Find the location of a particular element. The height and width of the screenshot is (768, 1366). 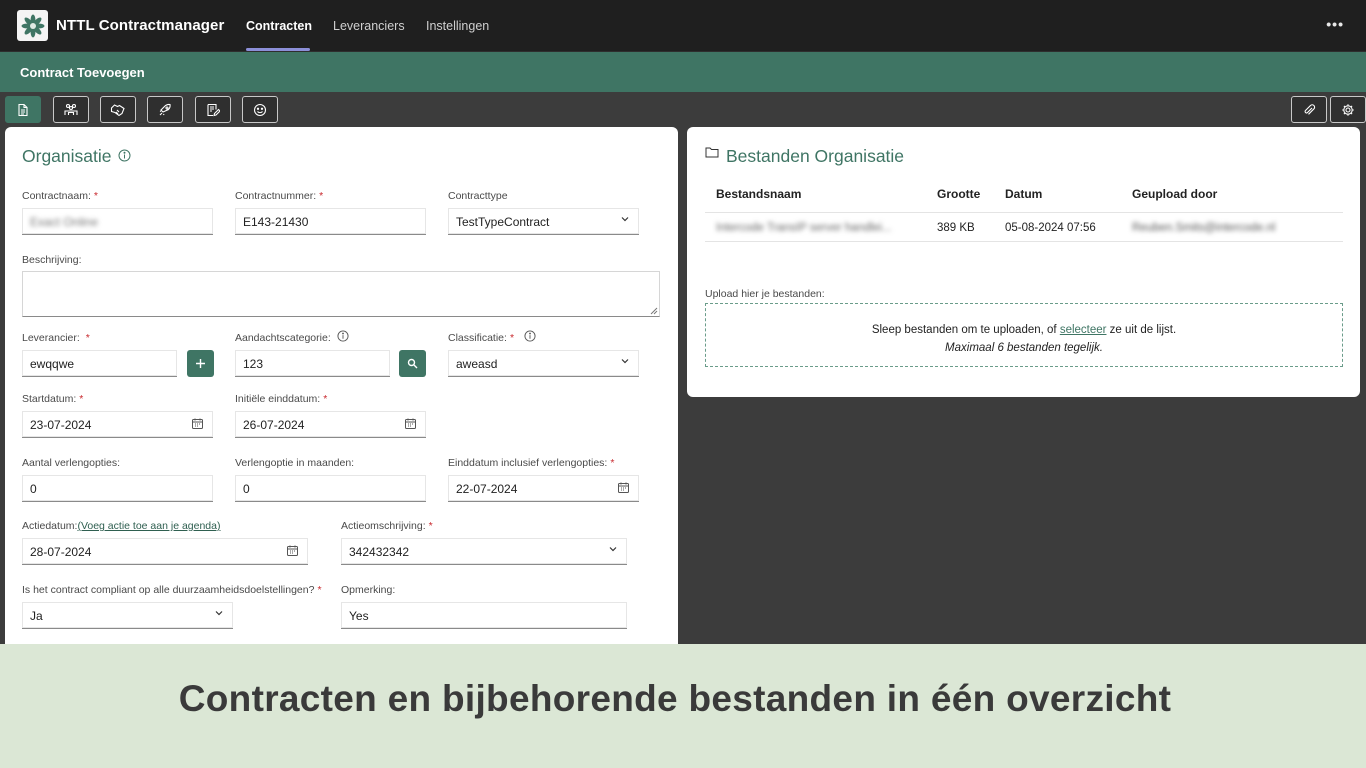

tab-smiley is located at coordinates (260, 109).